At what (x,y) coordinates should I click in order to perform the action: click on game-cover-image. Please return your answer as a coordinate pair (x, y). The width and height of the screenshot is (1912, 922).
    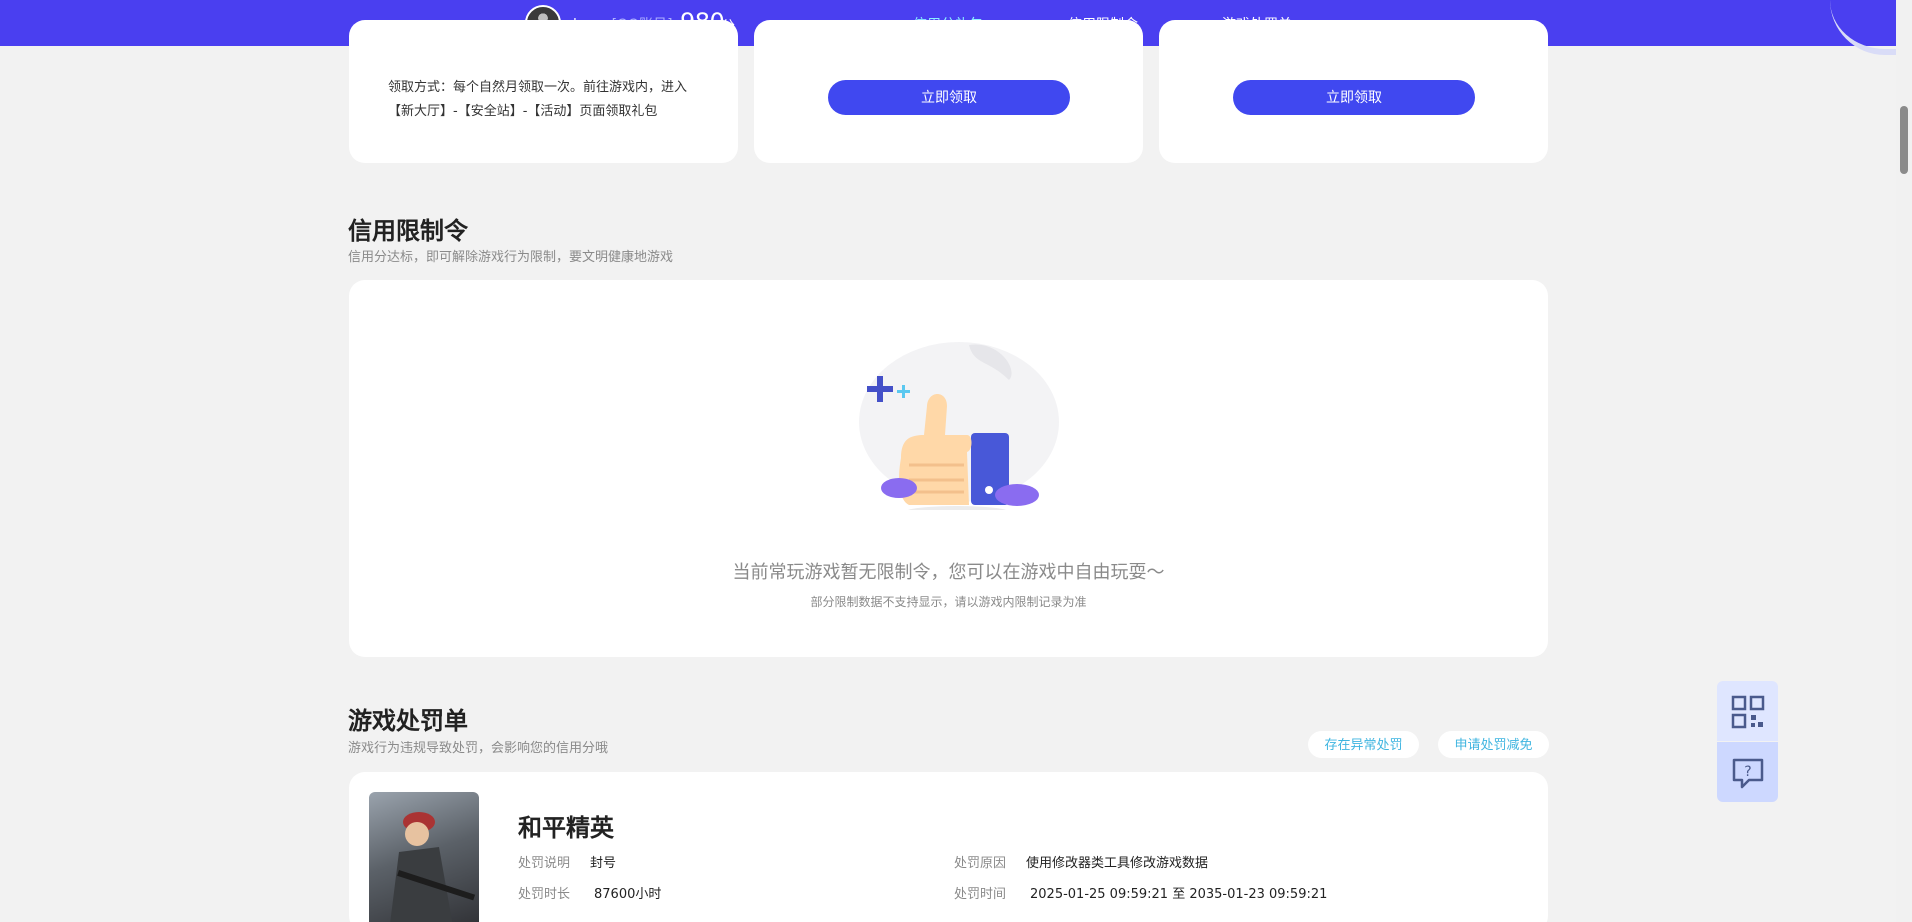
    Looking at the image, I should click on (424, 857).